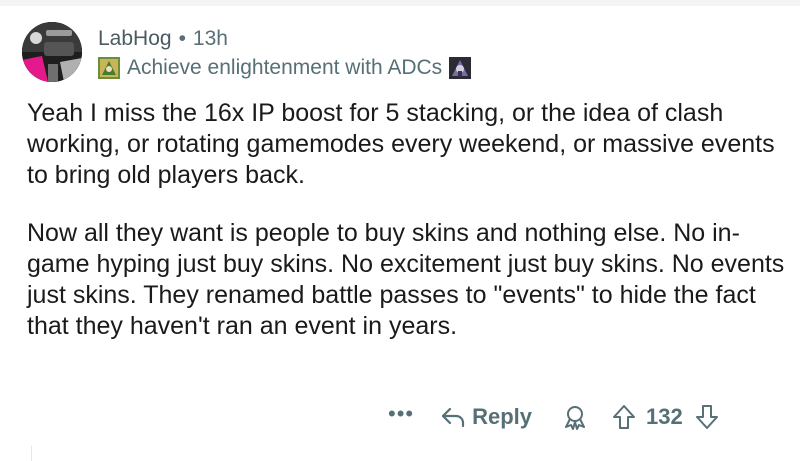 This screenshot has height=461, width=800. I want to click on vote-controls: 132, so click(665, 417).